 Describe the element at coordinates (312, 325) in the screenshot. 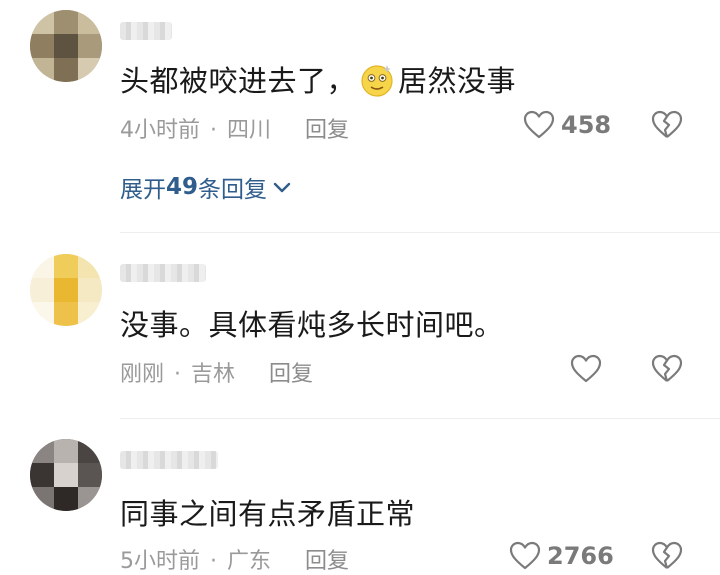

I see `comment-text: 没事。具体看炖多长时间吧。` at that location.